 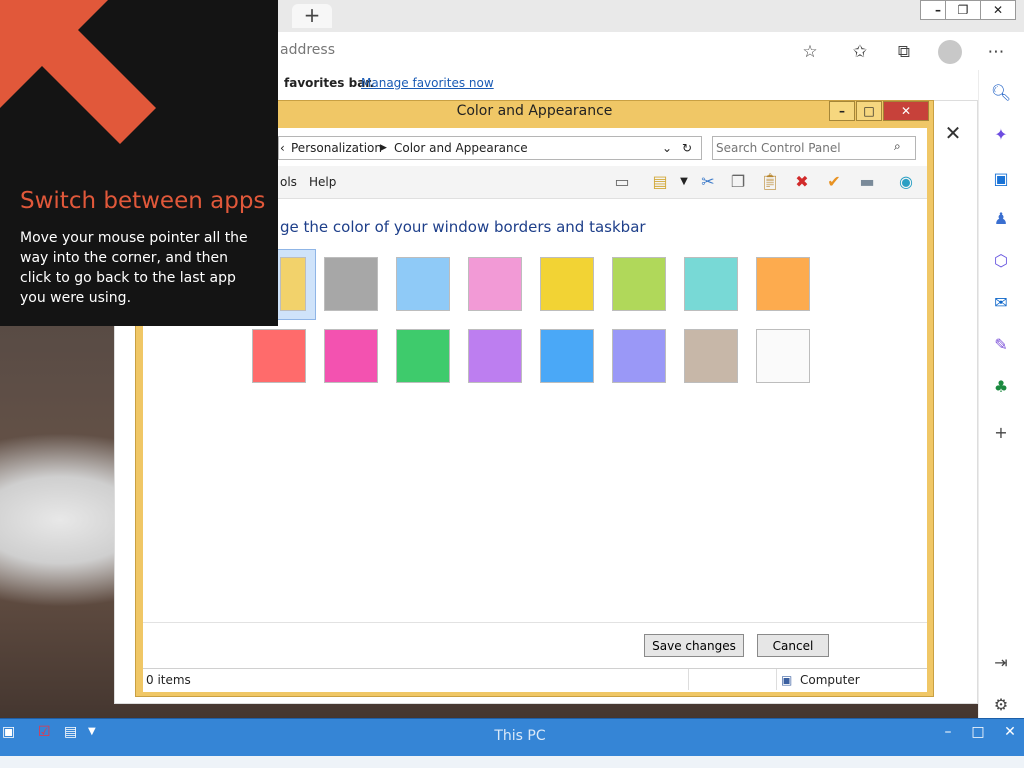 I want to click on collections-icon: ⧉, so click(x=904, y=52).